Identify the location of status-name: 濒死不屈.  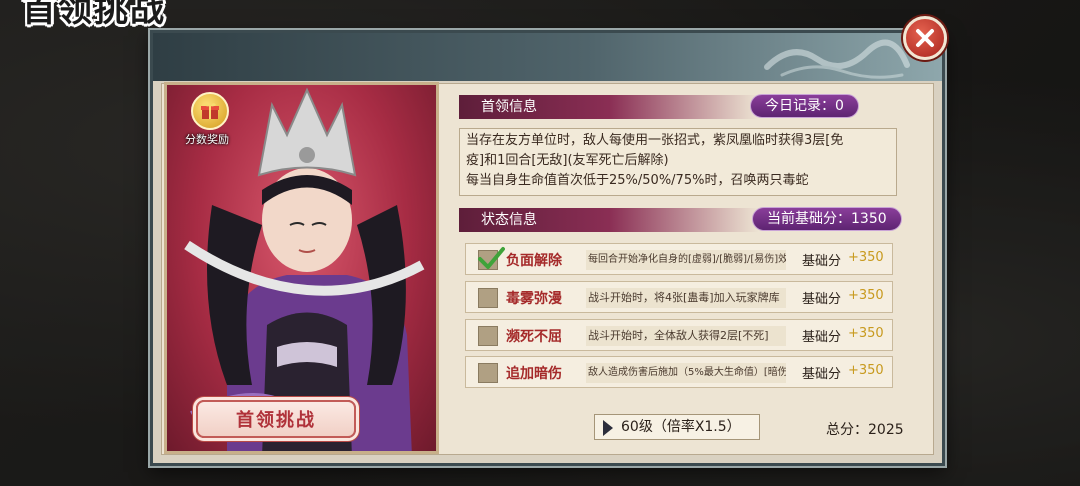
(534, 337).